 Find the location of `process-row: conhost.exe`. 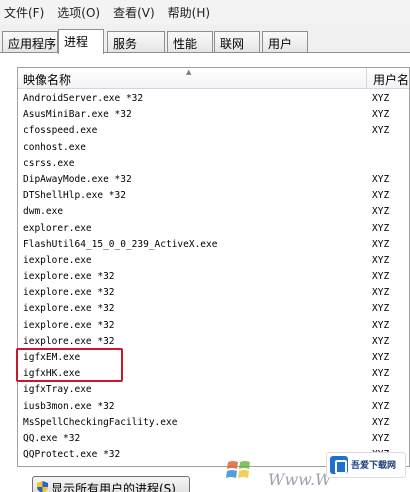

process-row: conhost.exe is located at coordinates (213, 148).